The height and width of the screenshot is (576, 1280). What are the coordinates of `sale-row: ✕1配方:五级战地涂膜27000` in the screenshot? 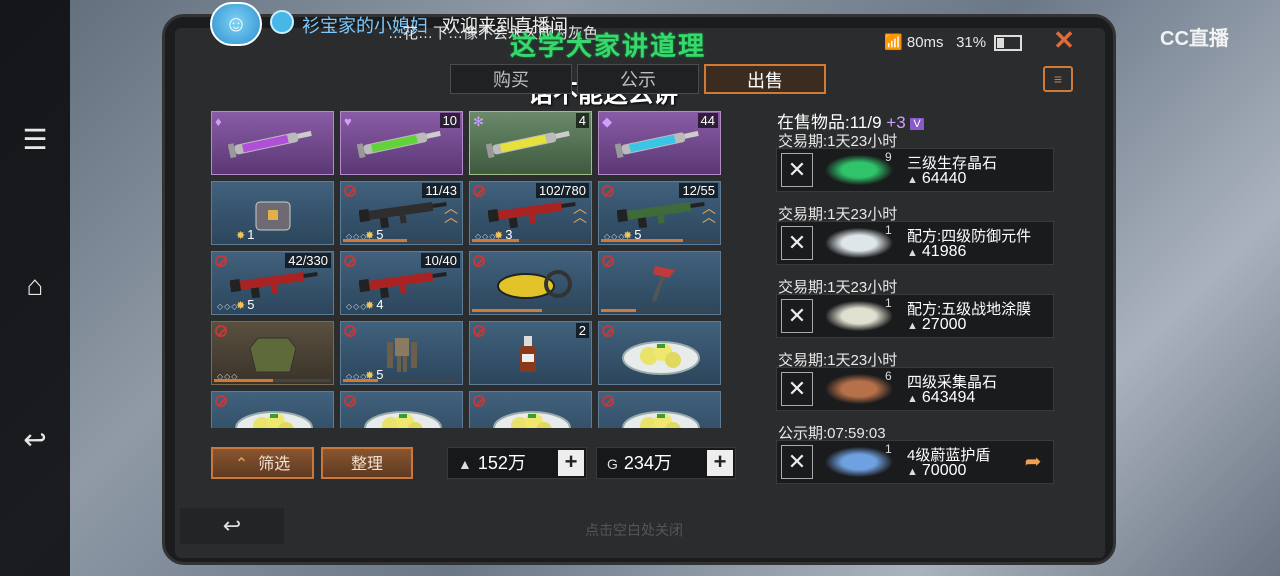 It's located at (915, 316).